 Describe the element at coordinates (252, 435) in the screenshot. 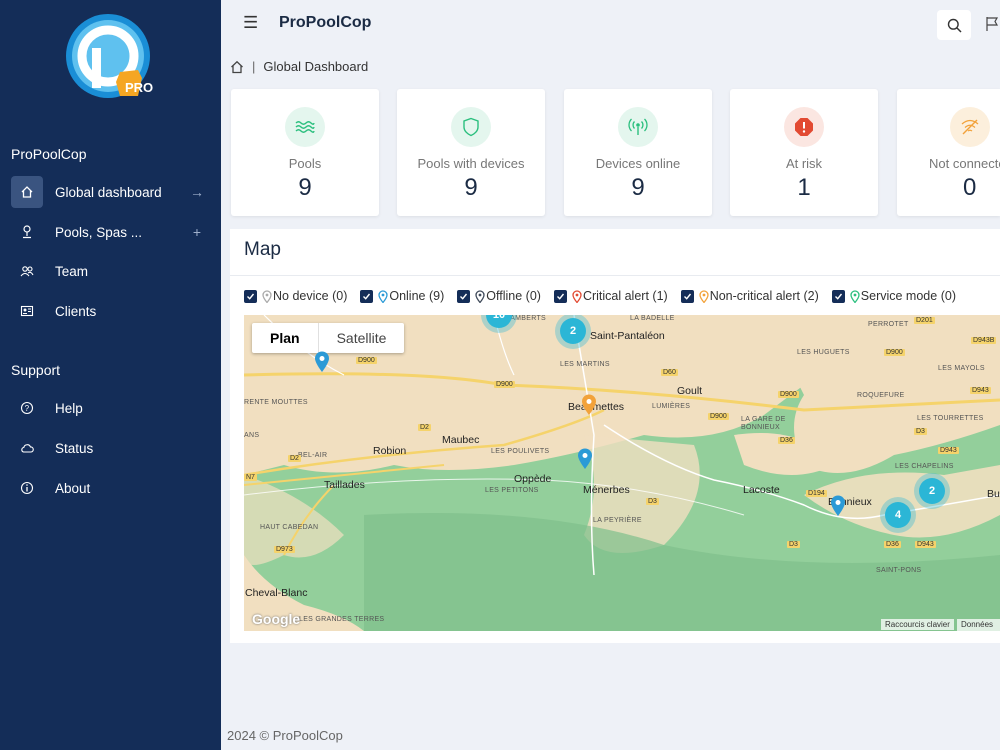

I see `map-place-label: ANS` at that location.